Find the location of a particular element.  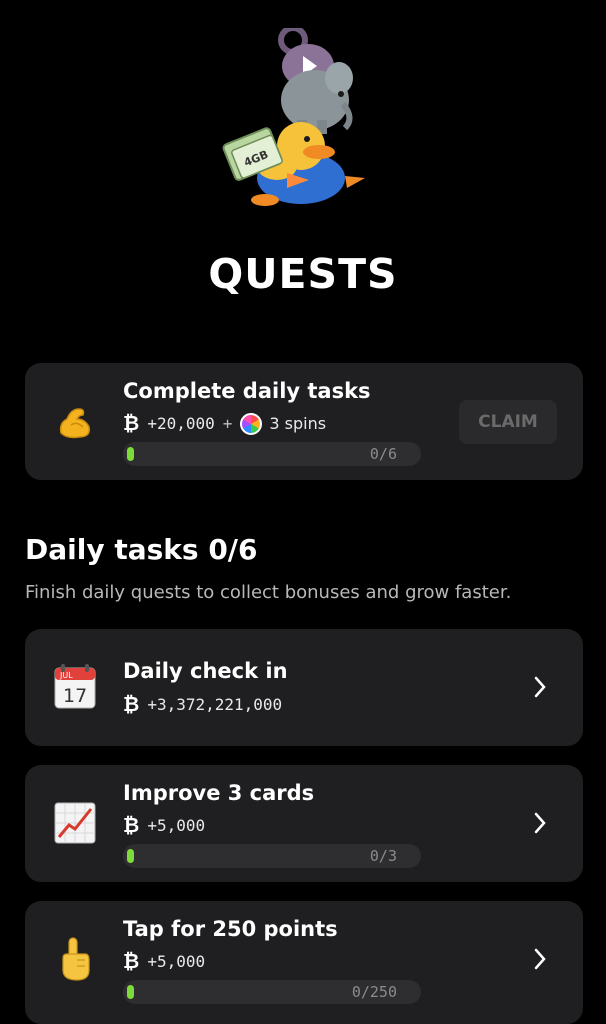

task-progress-text: 0/3 is located at coordinates (383, 856).